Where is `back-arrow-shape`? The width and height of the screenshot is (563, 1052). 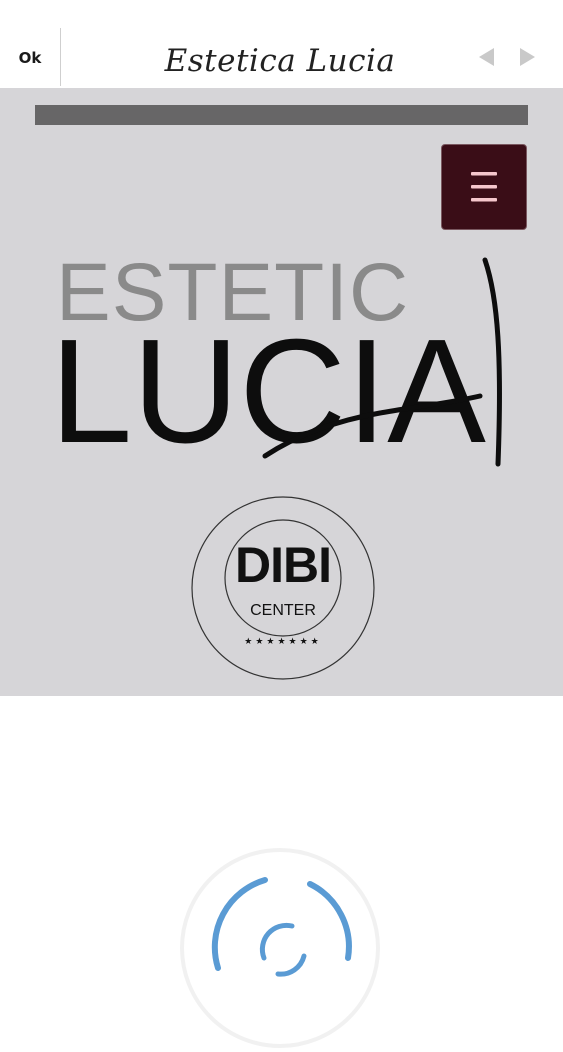
back-arrow-shape is located at coordinates (486, 57).